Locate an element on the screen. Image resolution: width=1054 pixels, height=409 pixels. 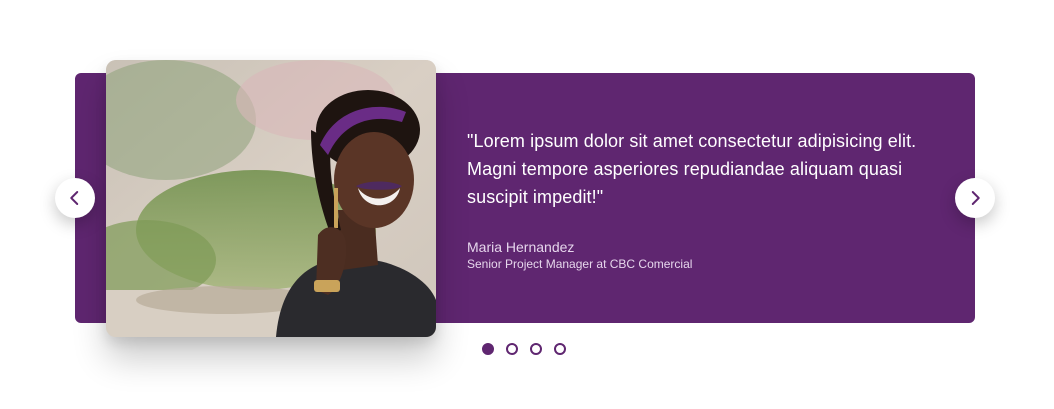
chevron-right-icon is located at coordinates (975, 198).